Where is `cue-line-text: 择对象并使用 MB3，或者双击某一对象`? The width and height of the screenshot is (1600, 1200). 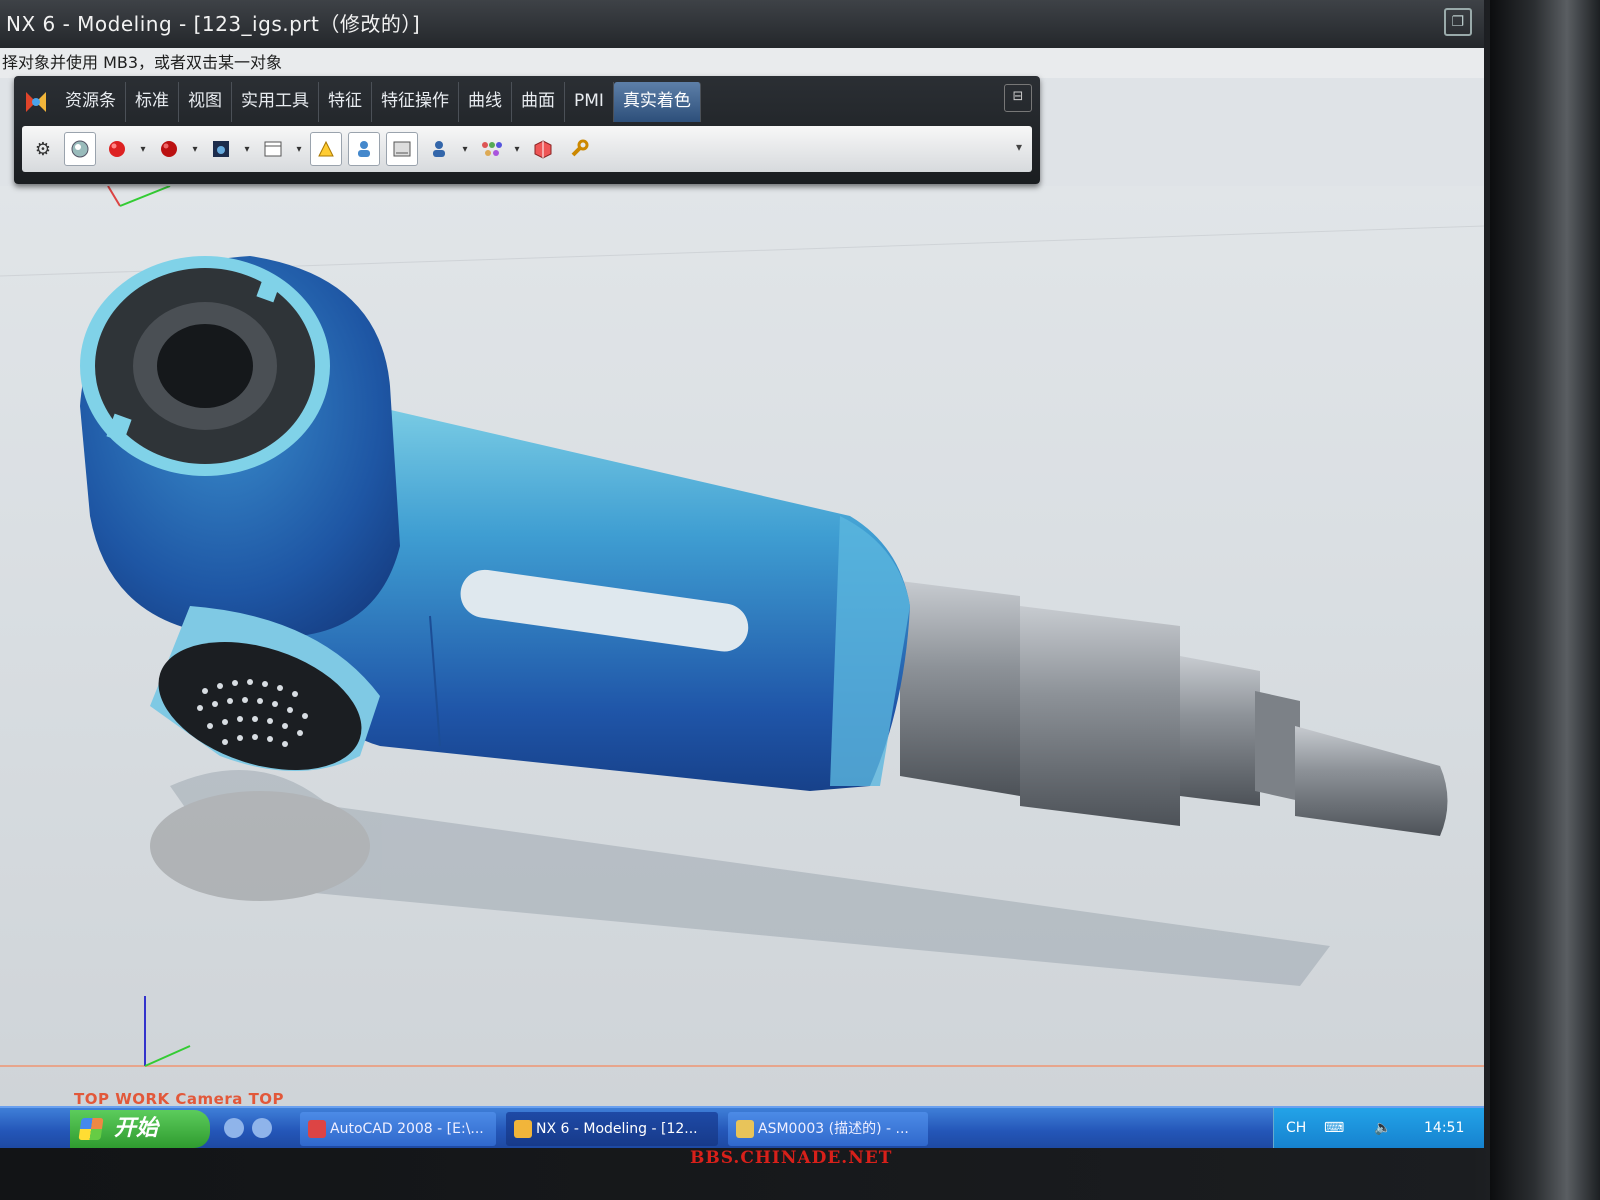
cue-line-text: 择对象并使用 MB3，或者双击某一对象 is located at coordinates (142, 62).